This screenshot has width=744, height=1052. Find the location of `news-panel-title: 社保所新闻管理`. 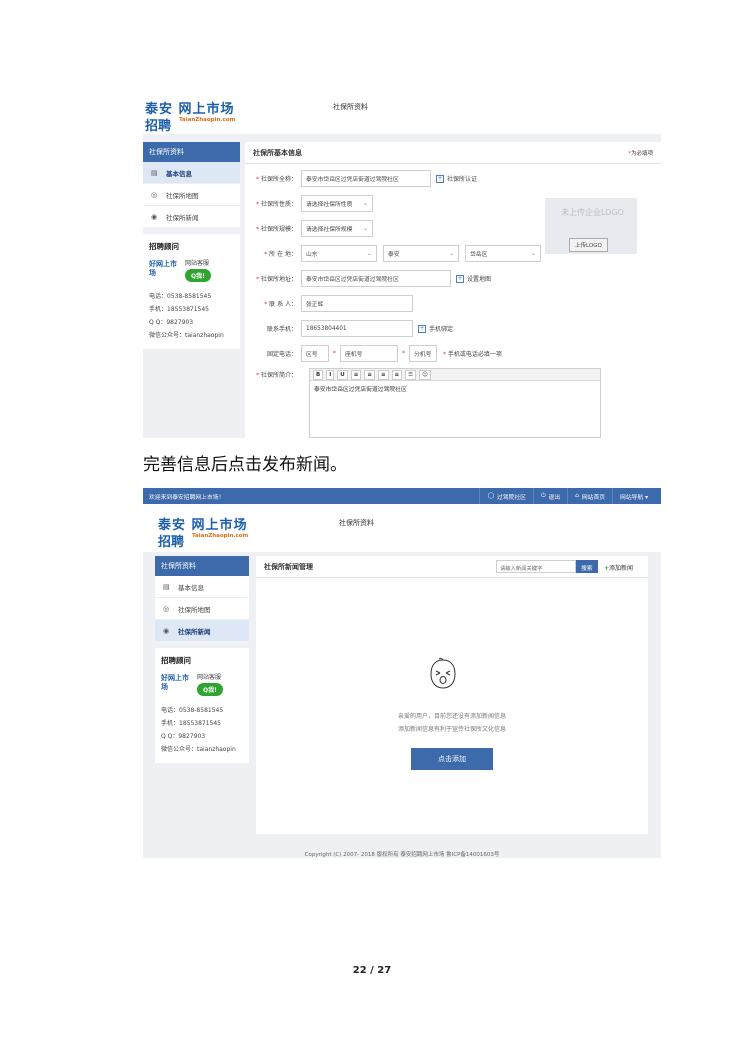

news-panel-title: 社保所新闻管理 is located at coordinates (288, 567).